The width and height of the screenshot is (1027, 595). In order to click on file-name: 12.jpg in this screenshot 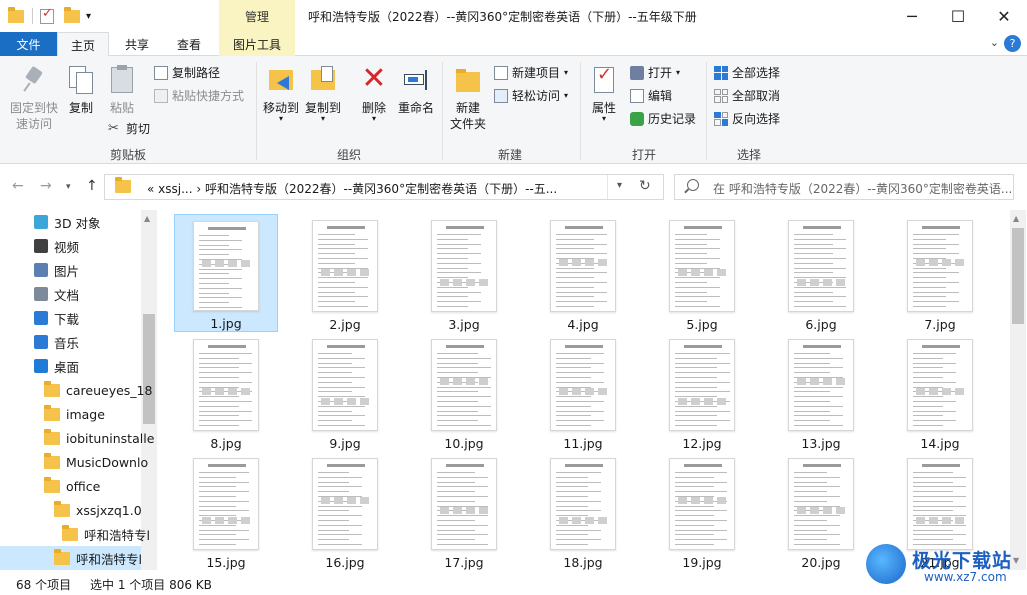, I will do `click(702, 443)`.